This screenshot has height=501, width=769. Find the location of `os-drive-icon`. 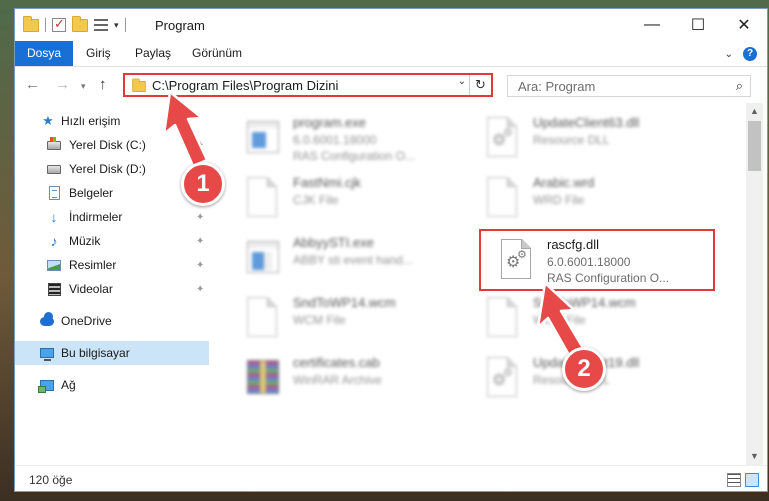

os-drive-icon is located at coordinates (54, 144).